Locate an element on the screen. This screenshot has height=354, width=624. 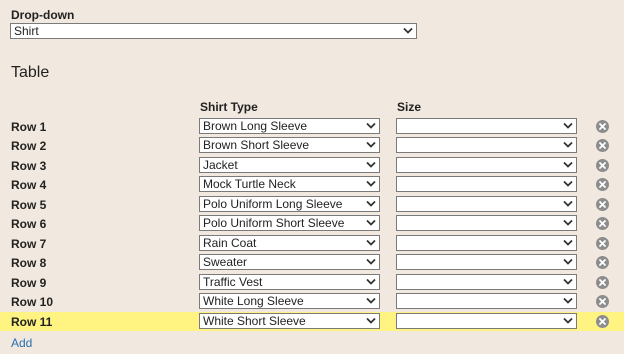
table-row: Row 1 Brown Long Sleeve is located at coordinates (312, 126).